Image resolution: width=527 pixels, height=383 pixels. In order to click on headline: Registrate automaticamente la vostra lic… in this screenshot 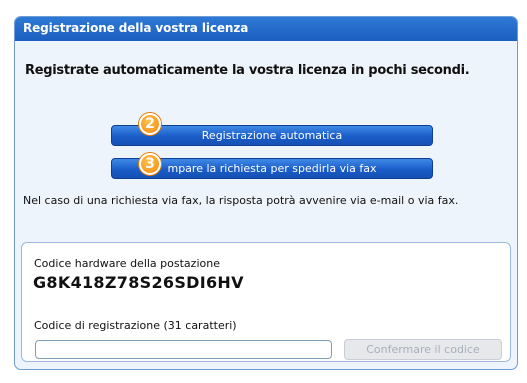, I will do `click(247, 70)`.